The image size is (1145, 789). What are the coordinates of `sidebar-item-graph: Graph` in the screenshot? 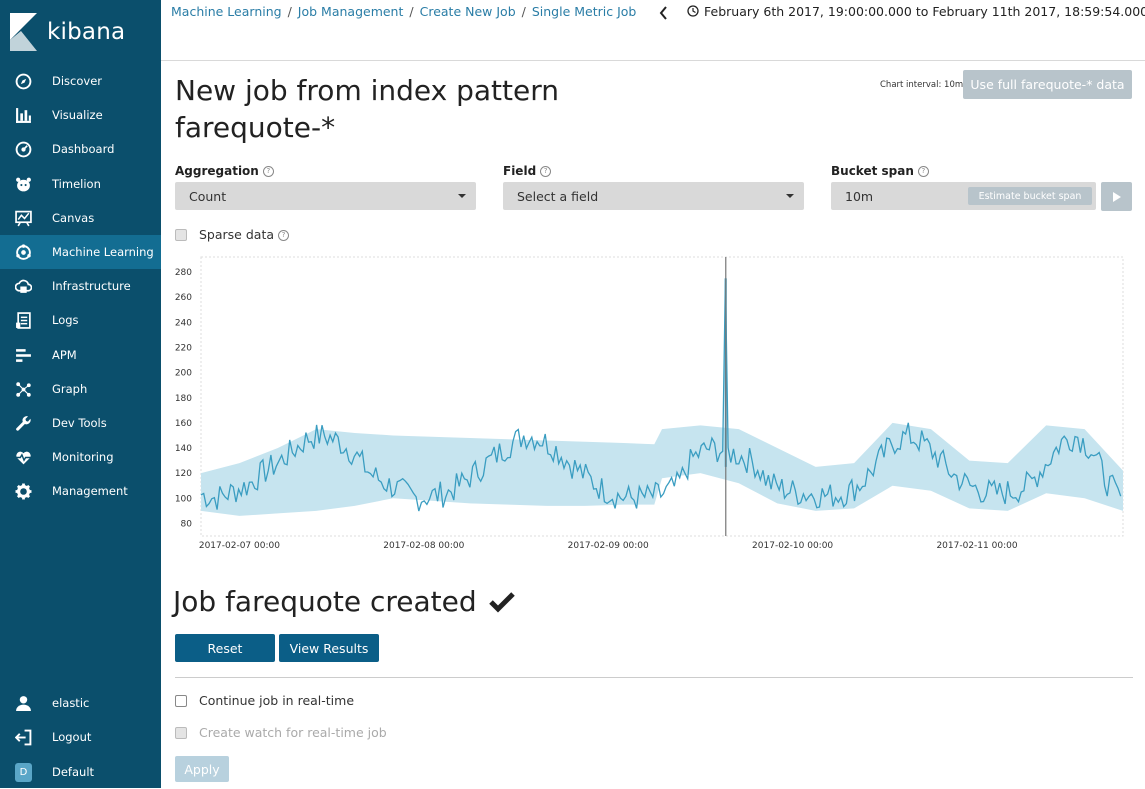 It's located at (80, 389).